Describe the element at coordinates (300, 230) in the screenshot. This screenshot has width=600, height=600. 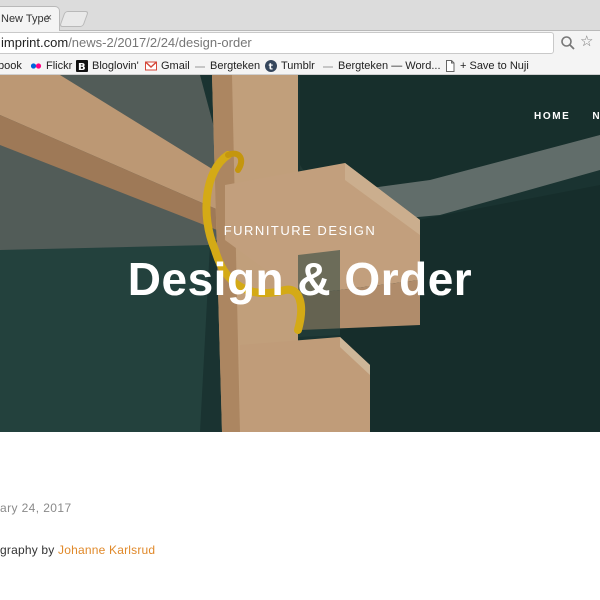
I see `category-label: FURNITURE DESIGN` at that location.